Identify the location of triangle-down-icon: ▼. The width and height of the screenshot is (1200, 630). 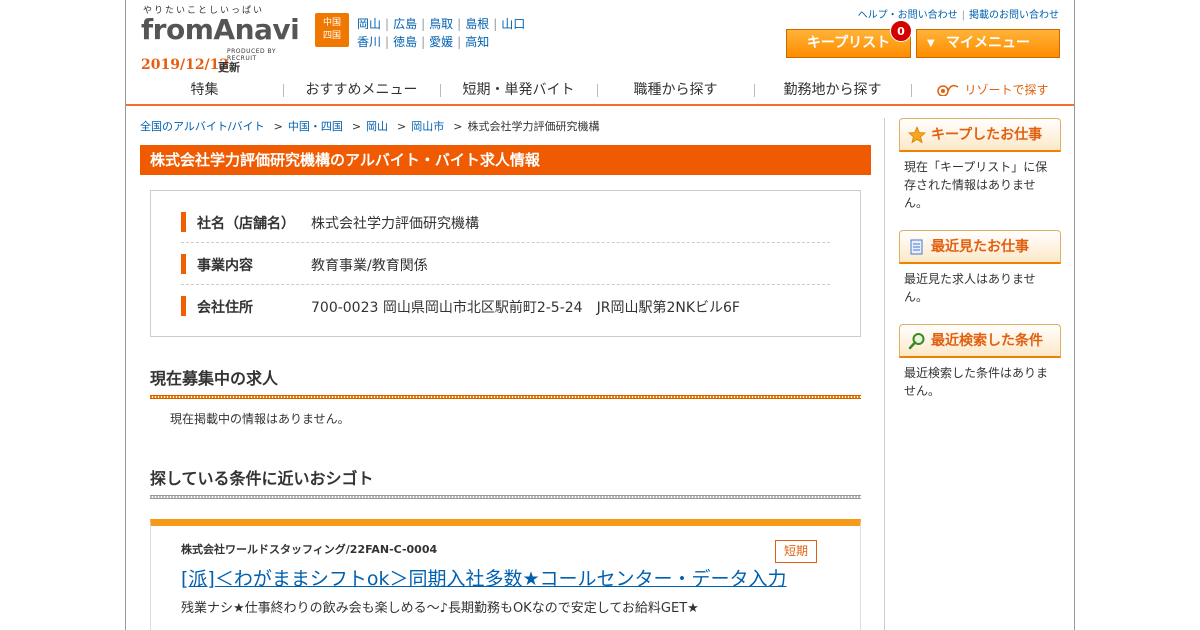
(931, 43).